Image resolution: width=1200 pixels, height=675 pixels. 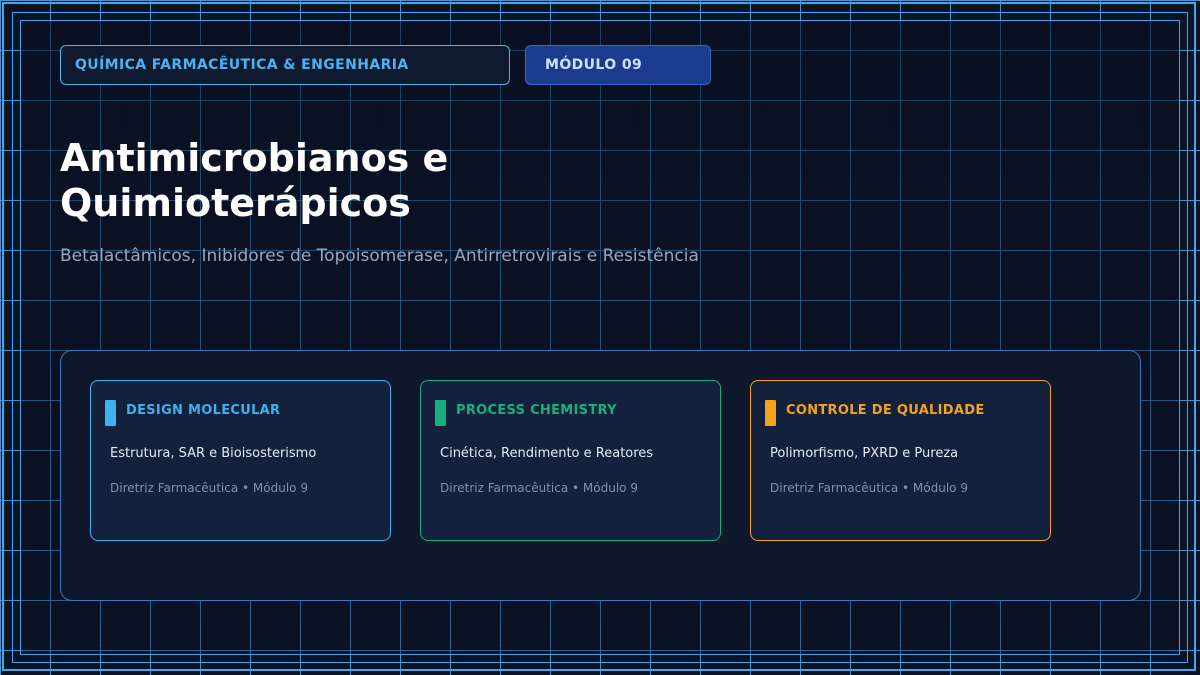 What do you see at coordinates (285, 65) in the screenshot?
I see `category-tag: QUÍMICA FARMACÊUTICA & ENGENHARIA` at bounding box center [285, 65].